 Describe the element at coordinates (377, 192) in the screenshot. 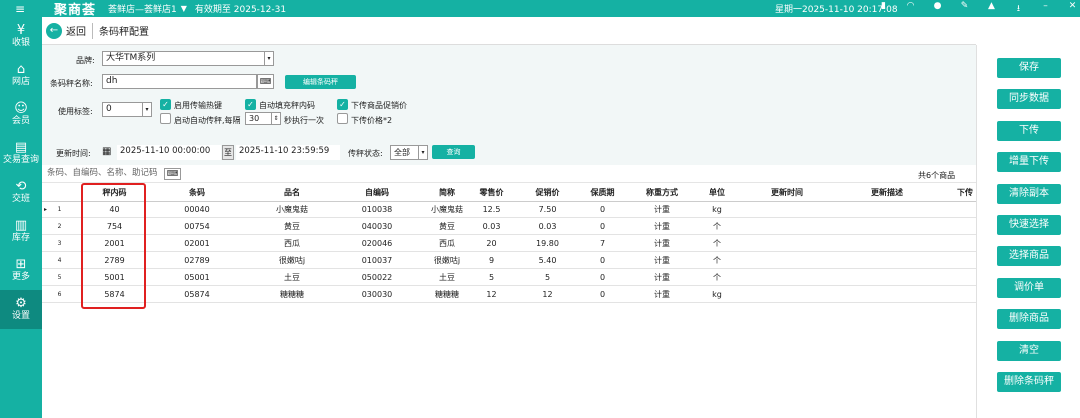

I see `col-selfcode: 自编码` at that location.